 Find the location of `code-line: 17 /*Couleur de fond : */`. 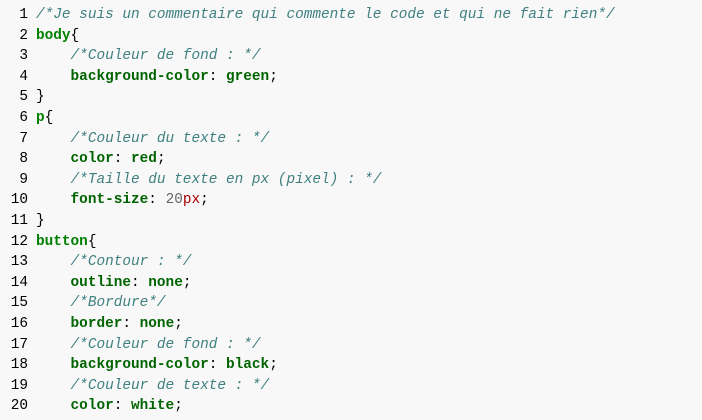

code-line: 17 /*Couleur de fond : */ is located at coordinates (351, 345).